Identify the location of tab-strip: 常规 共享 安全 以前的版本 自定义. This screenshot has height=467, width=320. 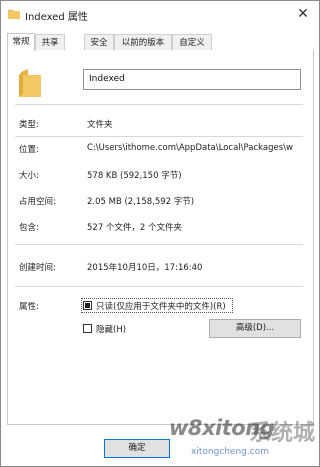
(160, 42).